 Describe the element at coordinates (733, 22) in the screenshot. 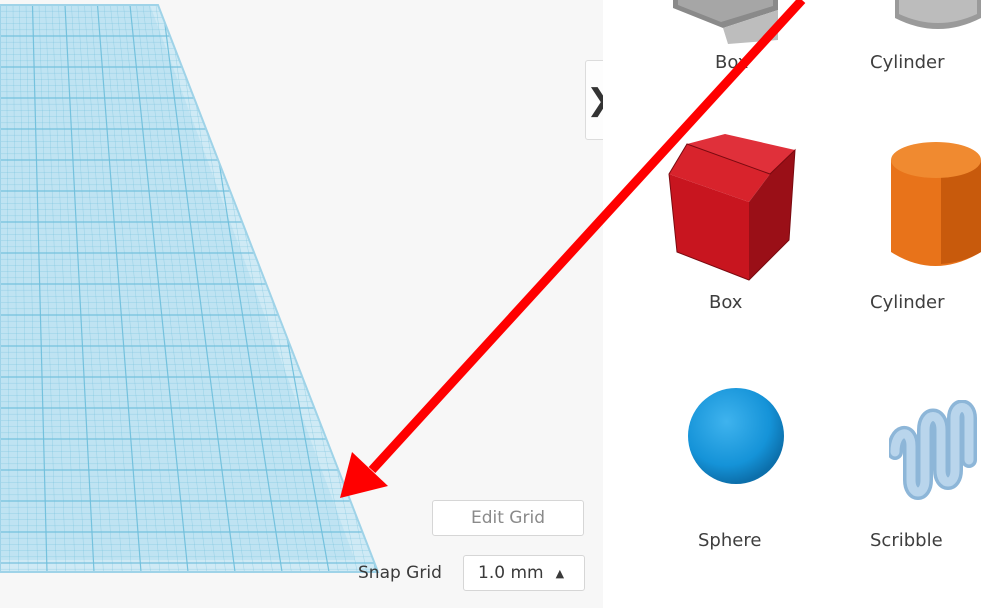

I see `box-gray-icon` at that location.